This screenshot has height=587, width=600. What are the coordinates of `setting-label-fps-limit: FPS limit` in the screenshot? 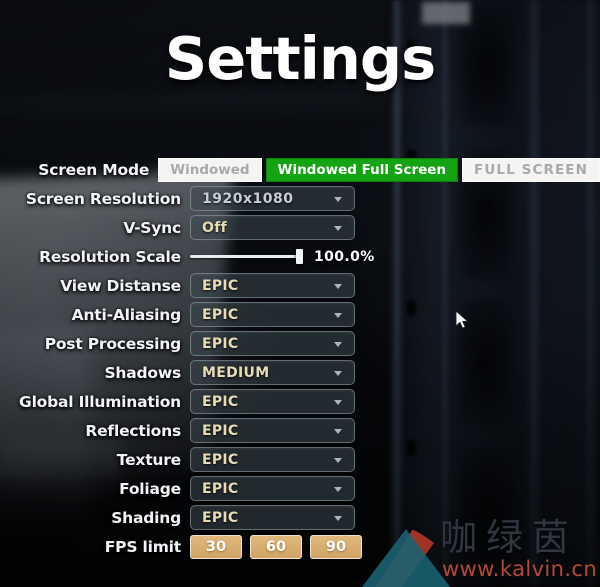 It's located at (142, 546).